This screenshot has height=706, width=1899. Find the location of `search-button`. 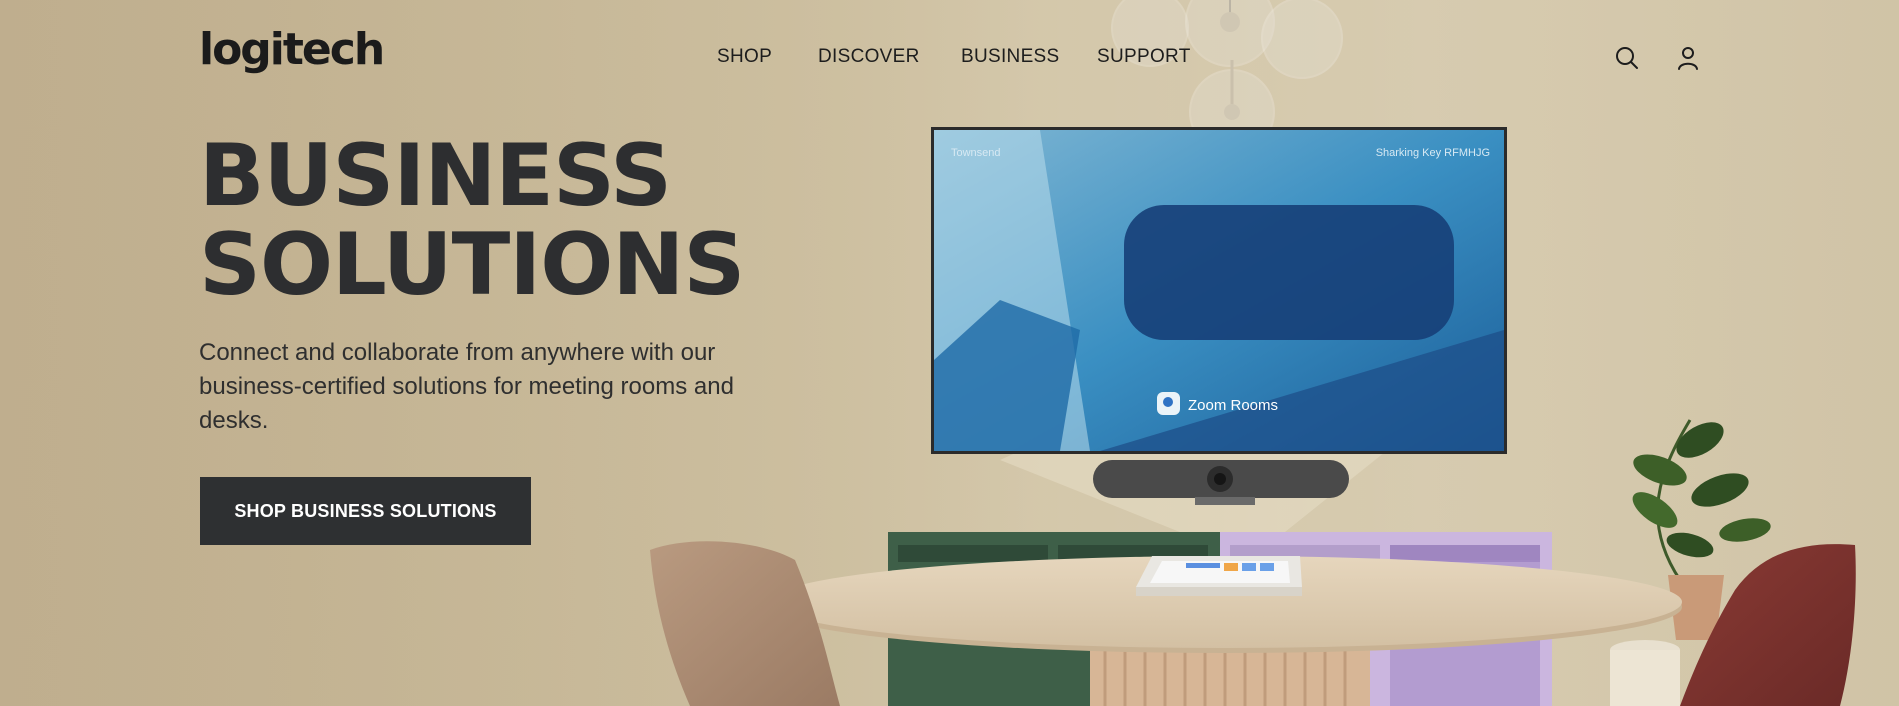

search-button is located at coordinates (1627, 58).